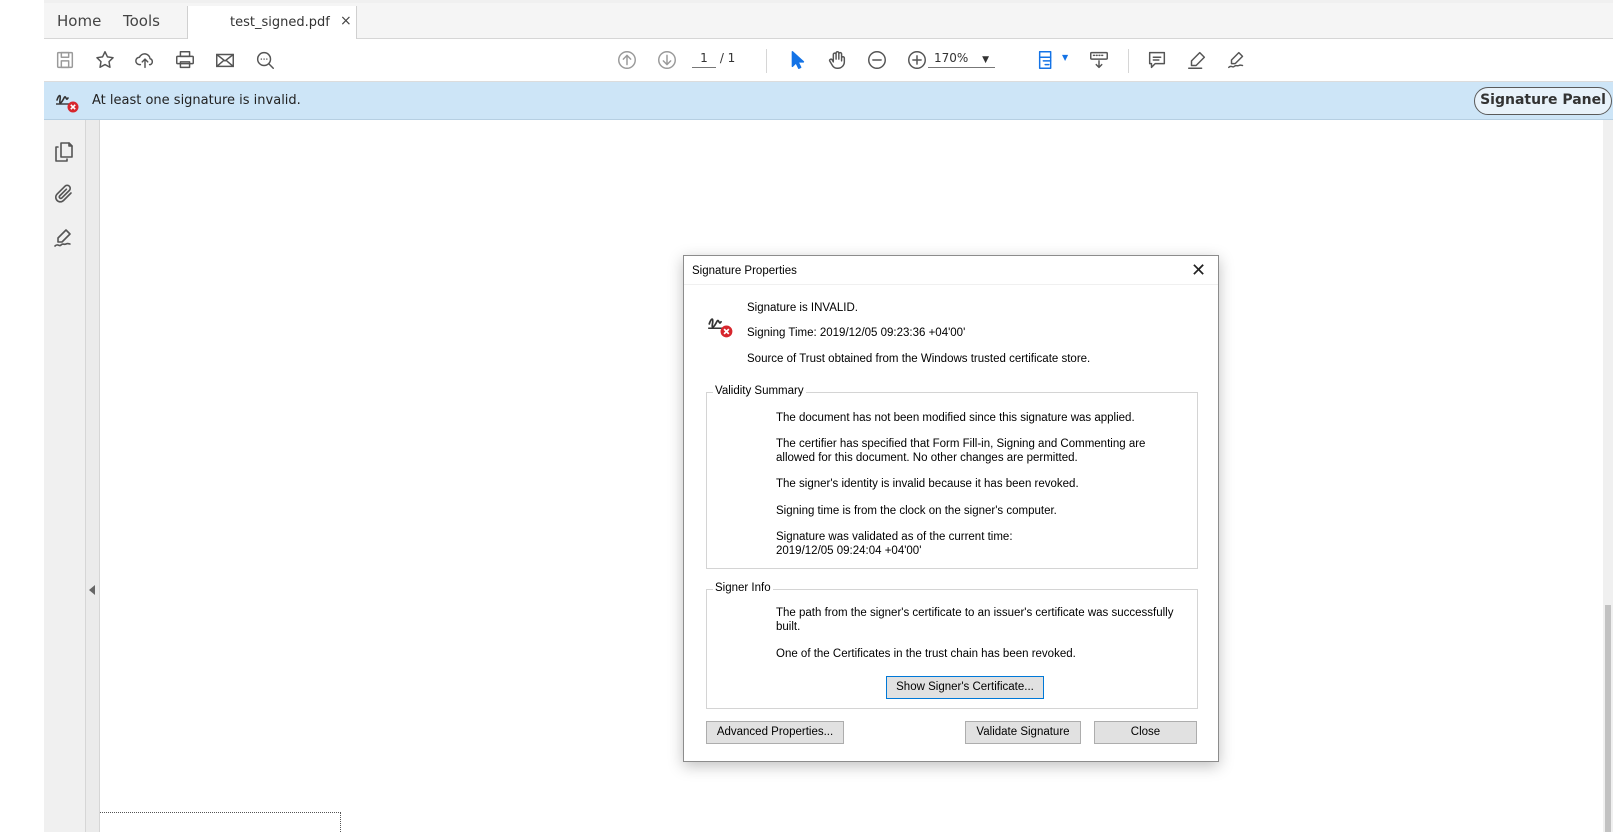 This screenshot has width=1613, height=832. I want to click on close-icon: ✕, so click(1198, 270).